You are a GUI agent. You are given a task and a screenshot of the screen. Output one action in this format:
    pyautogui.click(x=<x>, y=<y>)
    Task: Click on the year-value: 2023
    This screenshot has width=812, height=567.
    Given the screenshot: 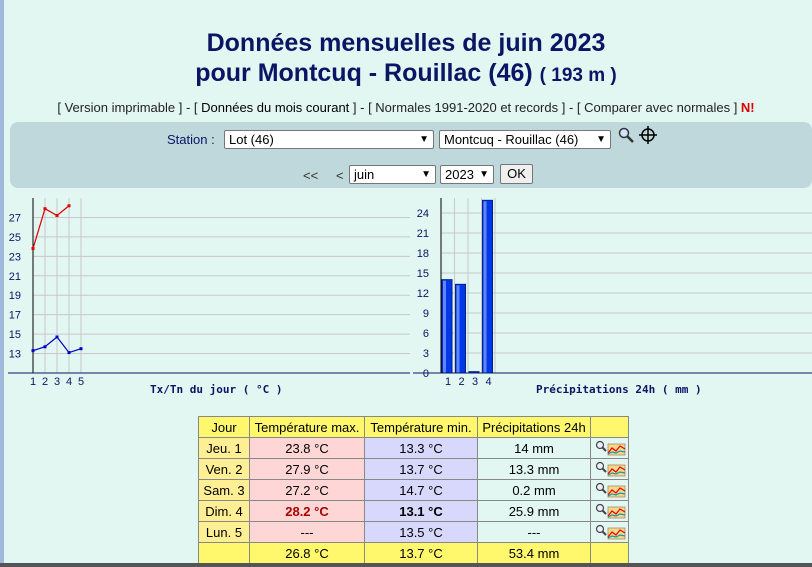 What is the action you would take?
    pyautogui.click(x=459, y=174)
    